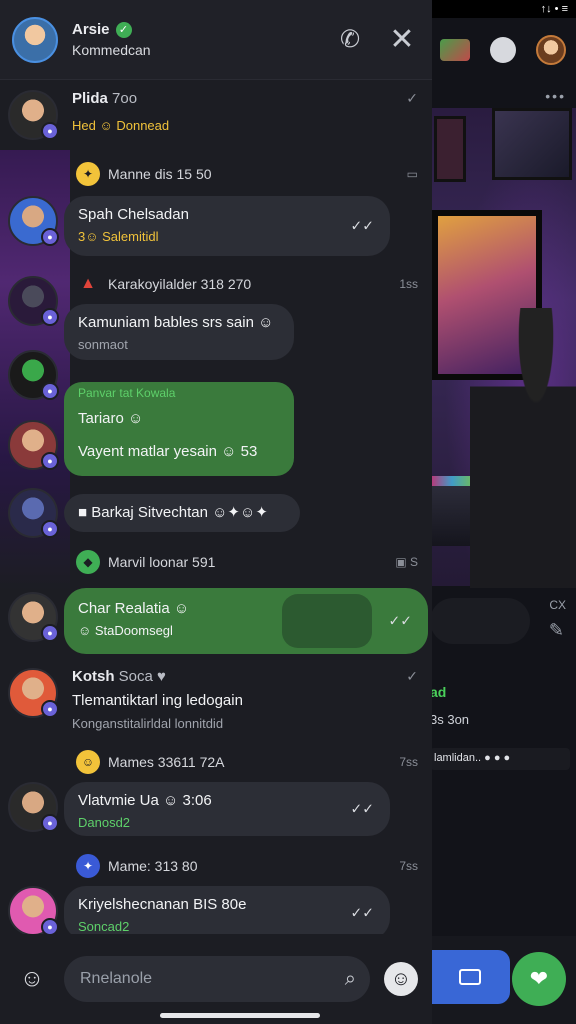 Image resolution: width=576 pixels, height=1024 pixels. What do you see at coordinates (116, 978) in the screenshot?
I see `message-input-placeholder: Rnelanole` at bounding box center [116, 978].